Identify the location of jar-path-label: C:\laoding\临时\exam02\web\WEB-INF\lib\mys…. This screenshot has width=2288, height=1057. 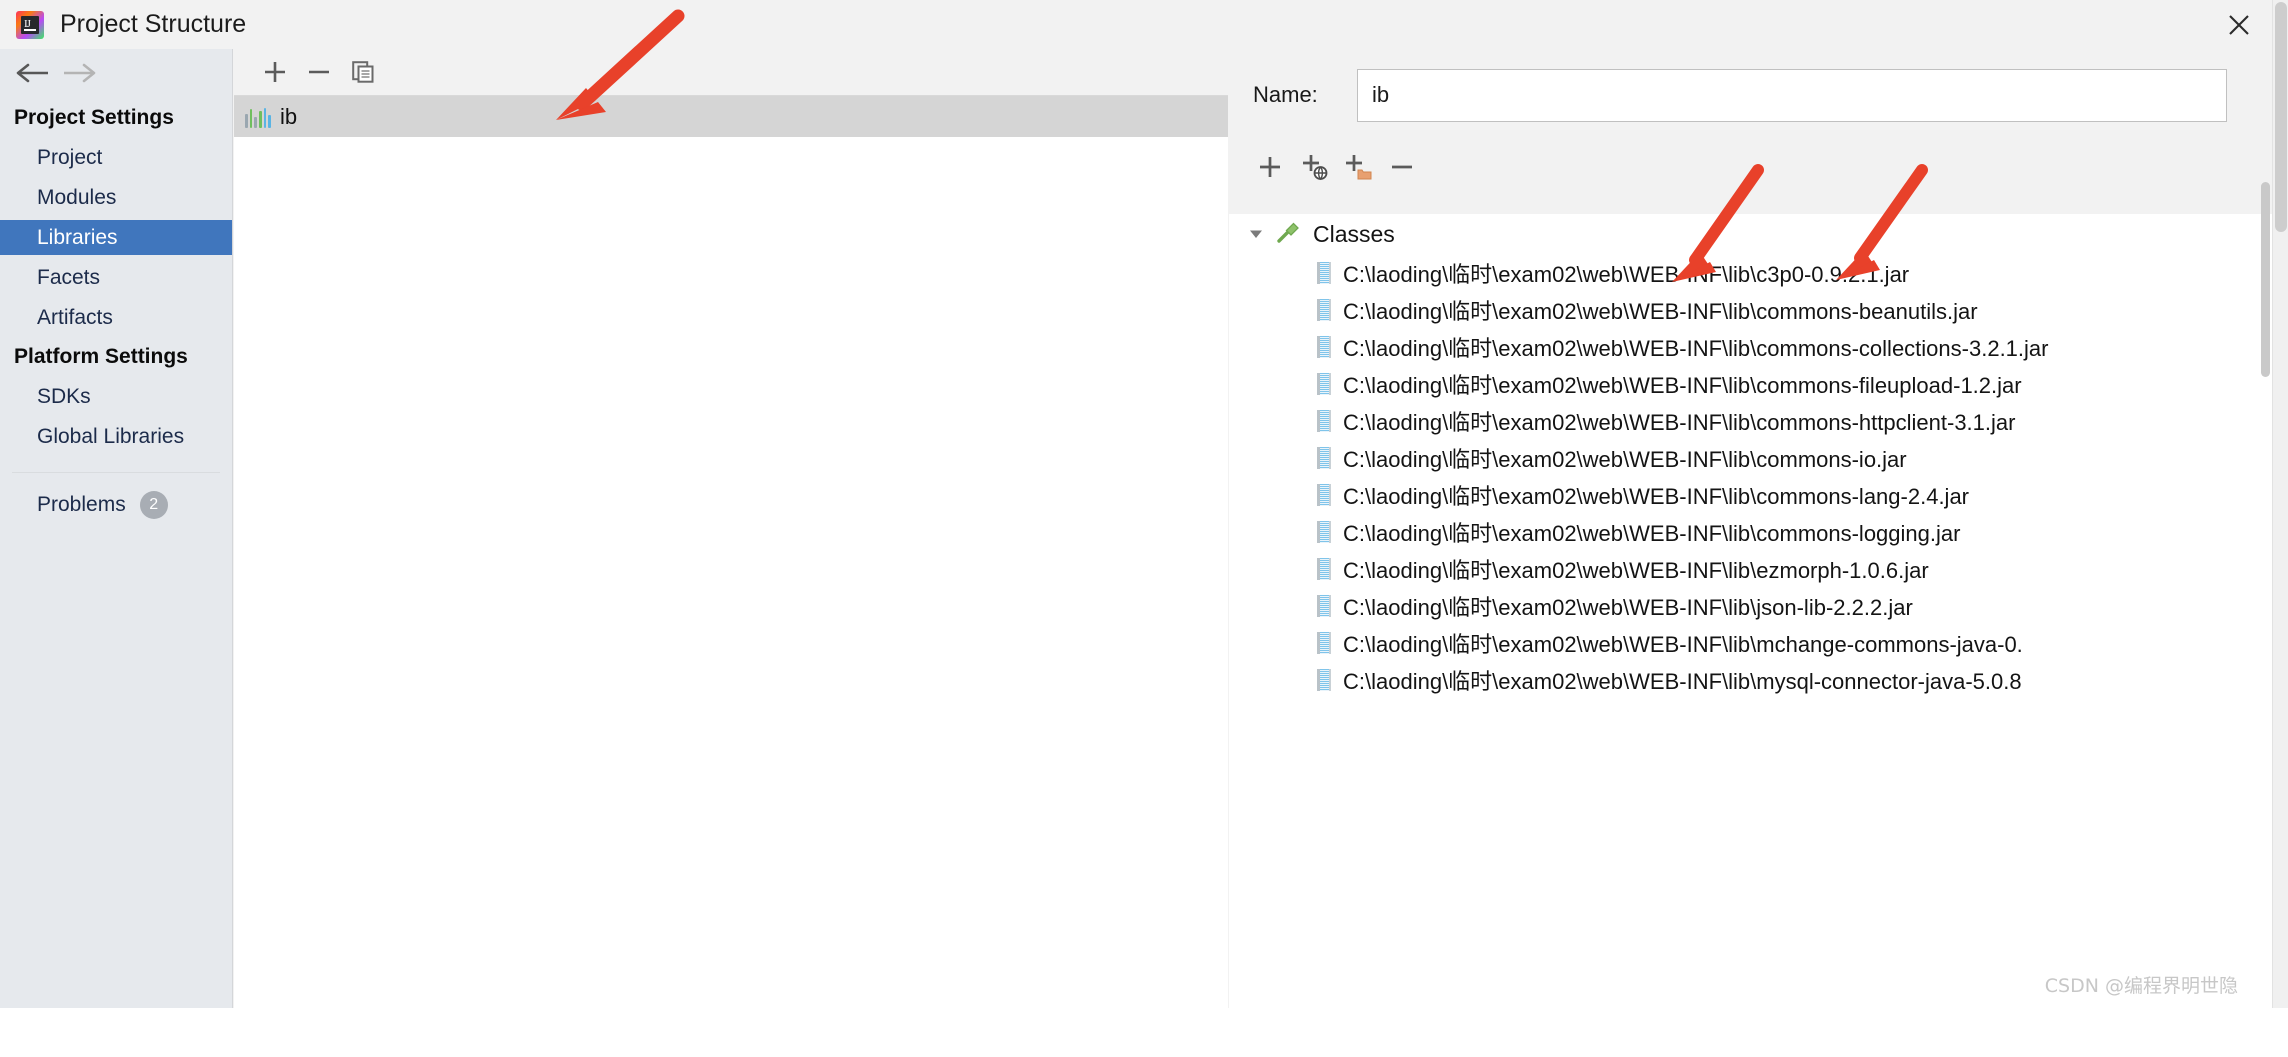
(1682, 681).